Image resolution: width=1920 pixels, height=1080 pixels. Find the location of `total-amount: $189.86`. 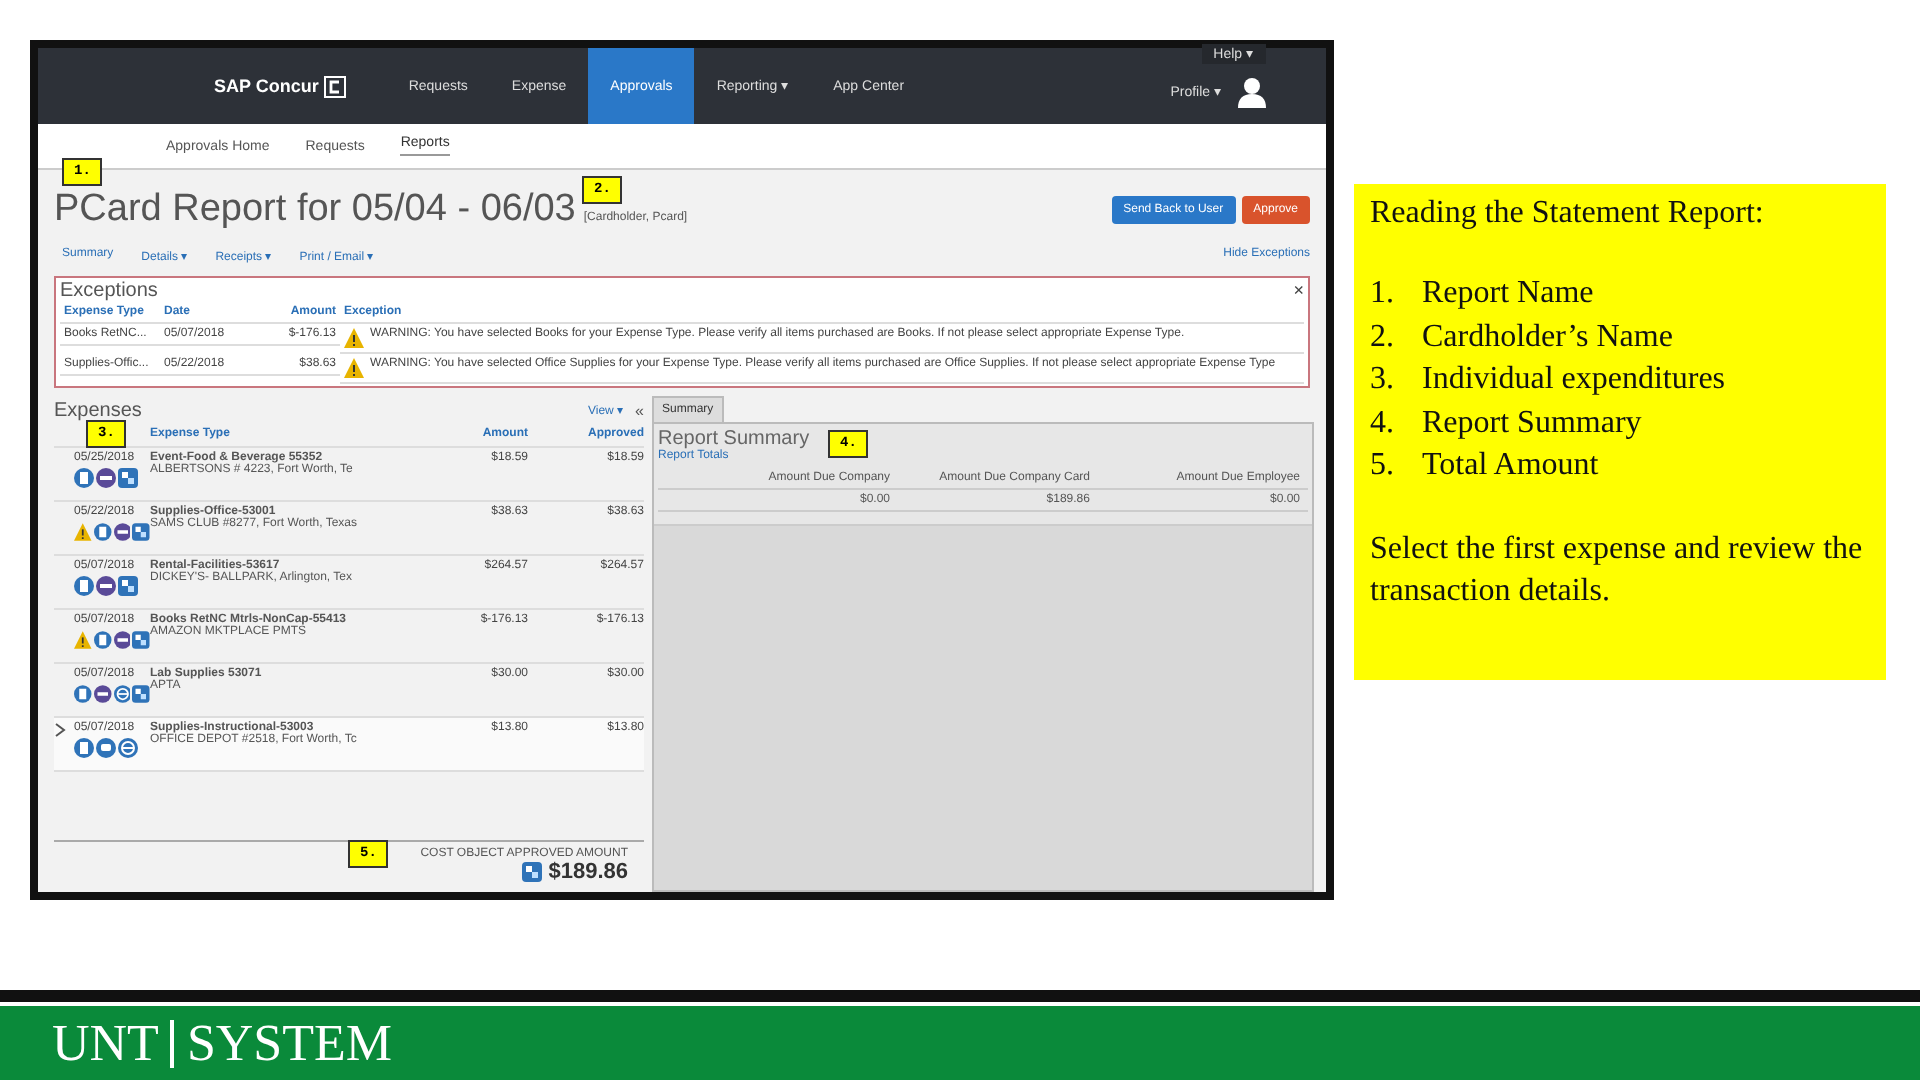

total-amount: $189.86 is located at coordinates (588, 872).